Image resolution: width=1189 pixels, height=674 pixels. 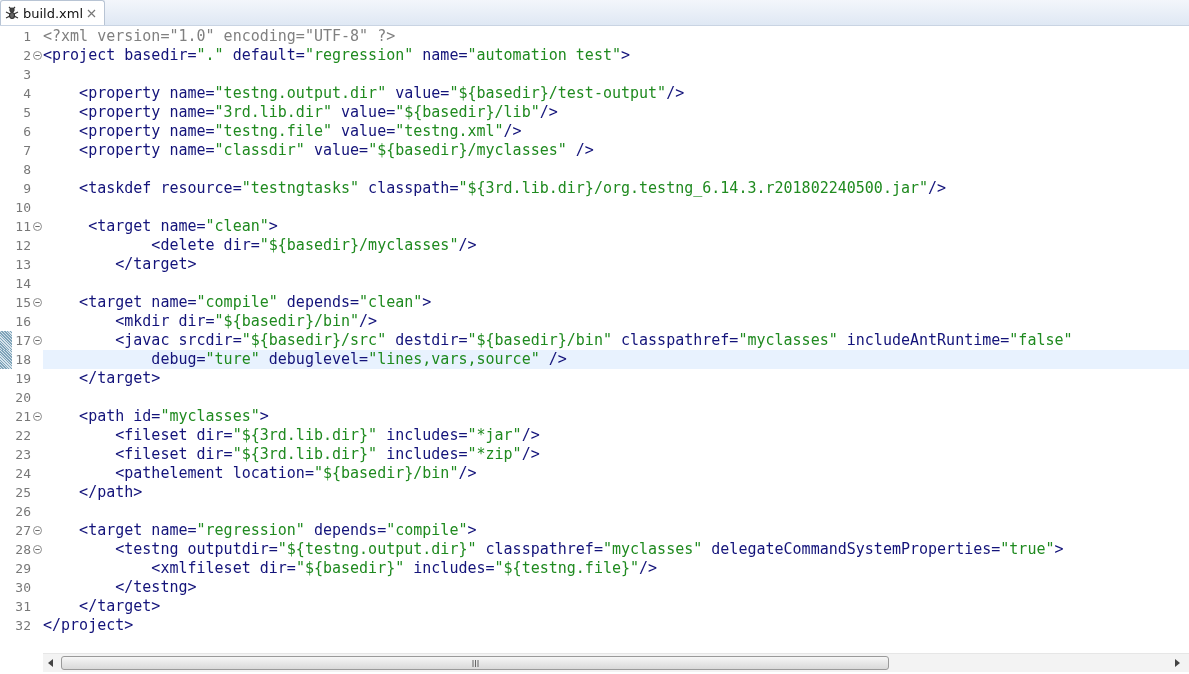 What do you see at coordinates (327, 454) in the screenshot?
I see `code-line: <fileset dir="${3rd.lib.dir}" includes="*zip"/>` at bounding box center [327, 454].